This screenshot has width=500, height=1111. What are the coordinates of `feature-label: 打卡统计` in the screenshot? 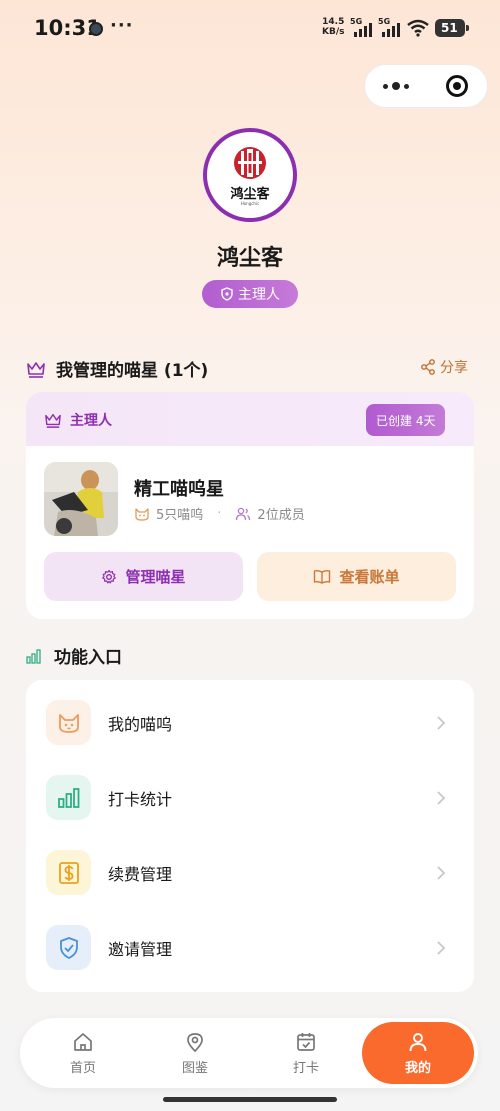 It's located at (140, 799).